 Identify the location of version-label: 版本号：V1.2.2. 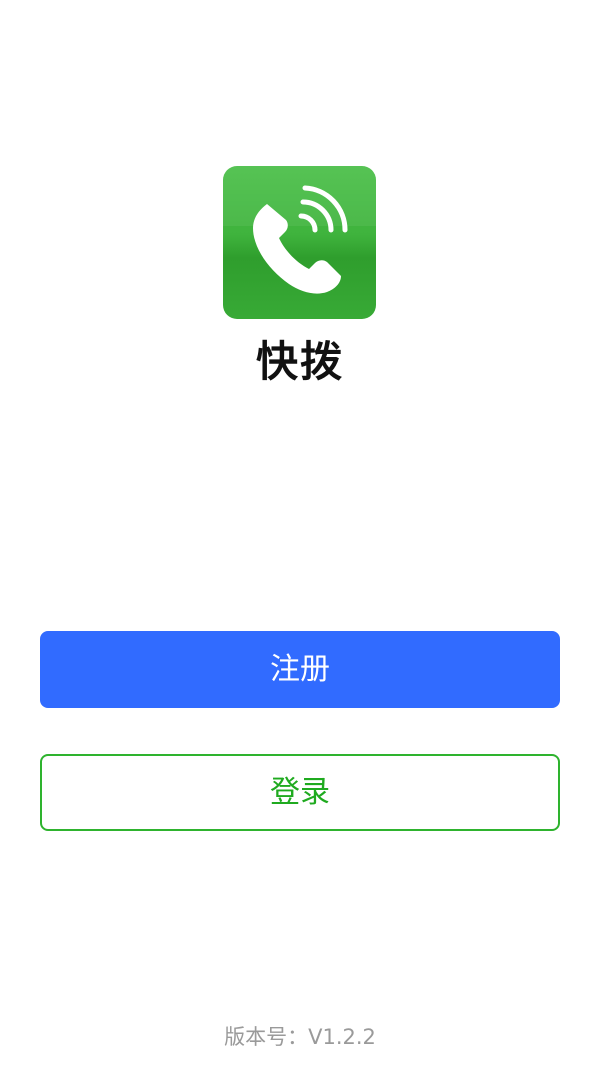
(300, 1037).